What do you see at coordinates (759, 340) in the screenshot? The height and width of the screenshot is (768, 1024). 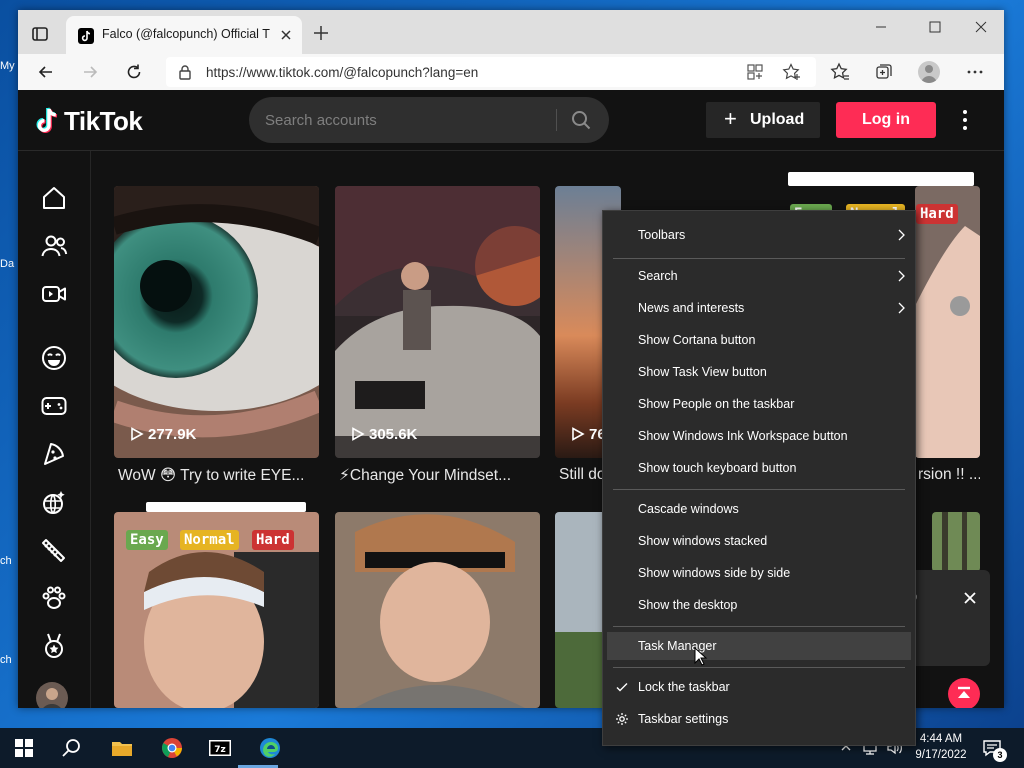 I see `menu-item-show-cortana-button: Show Cortana button` at bounding box center [759, 340].